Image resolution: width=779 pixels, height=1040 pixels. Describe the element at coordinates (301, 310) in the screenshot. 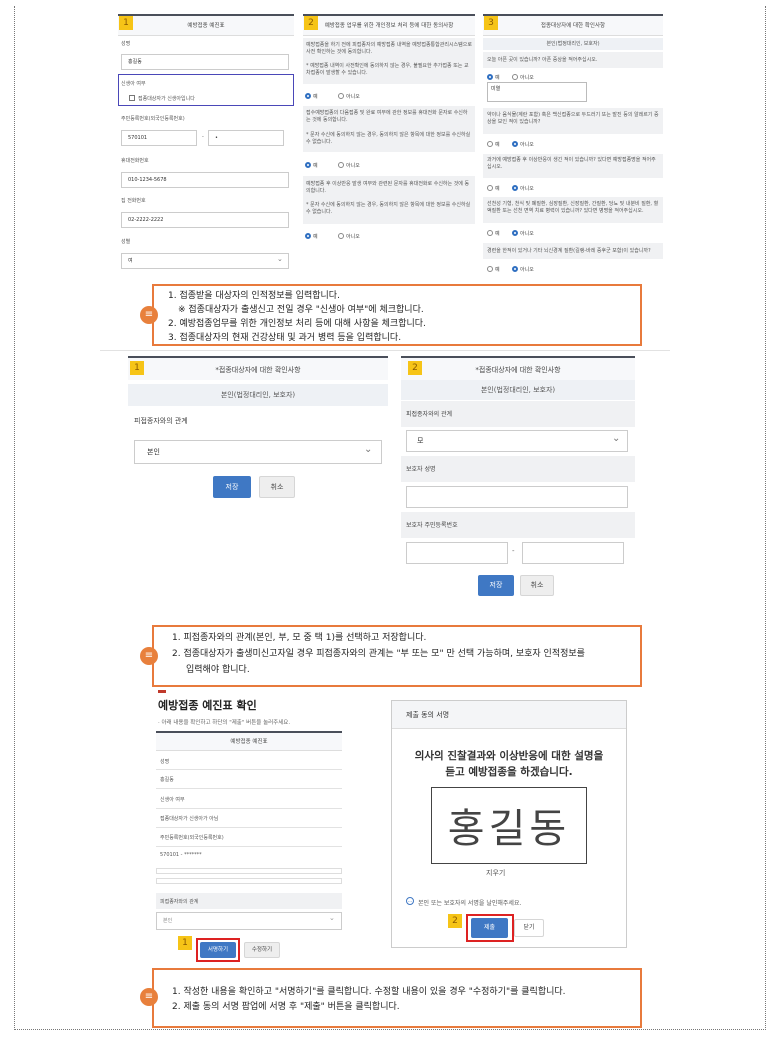

I see `note-line: ※ 접종대상자가 출생신고 전일 경우 "신생아 여부"에 체크합니다.` at that location.